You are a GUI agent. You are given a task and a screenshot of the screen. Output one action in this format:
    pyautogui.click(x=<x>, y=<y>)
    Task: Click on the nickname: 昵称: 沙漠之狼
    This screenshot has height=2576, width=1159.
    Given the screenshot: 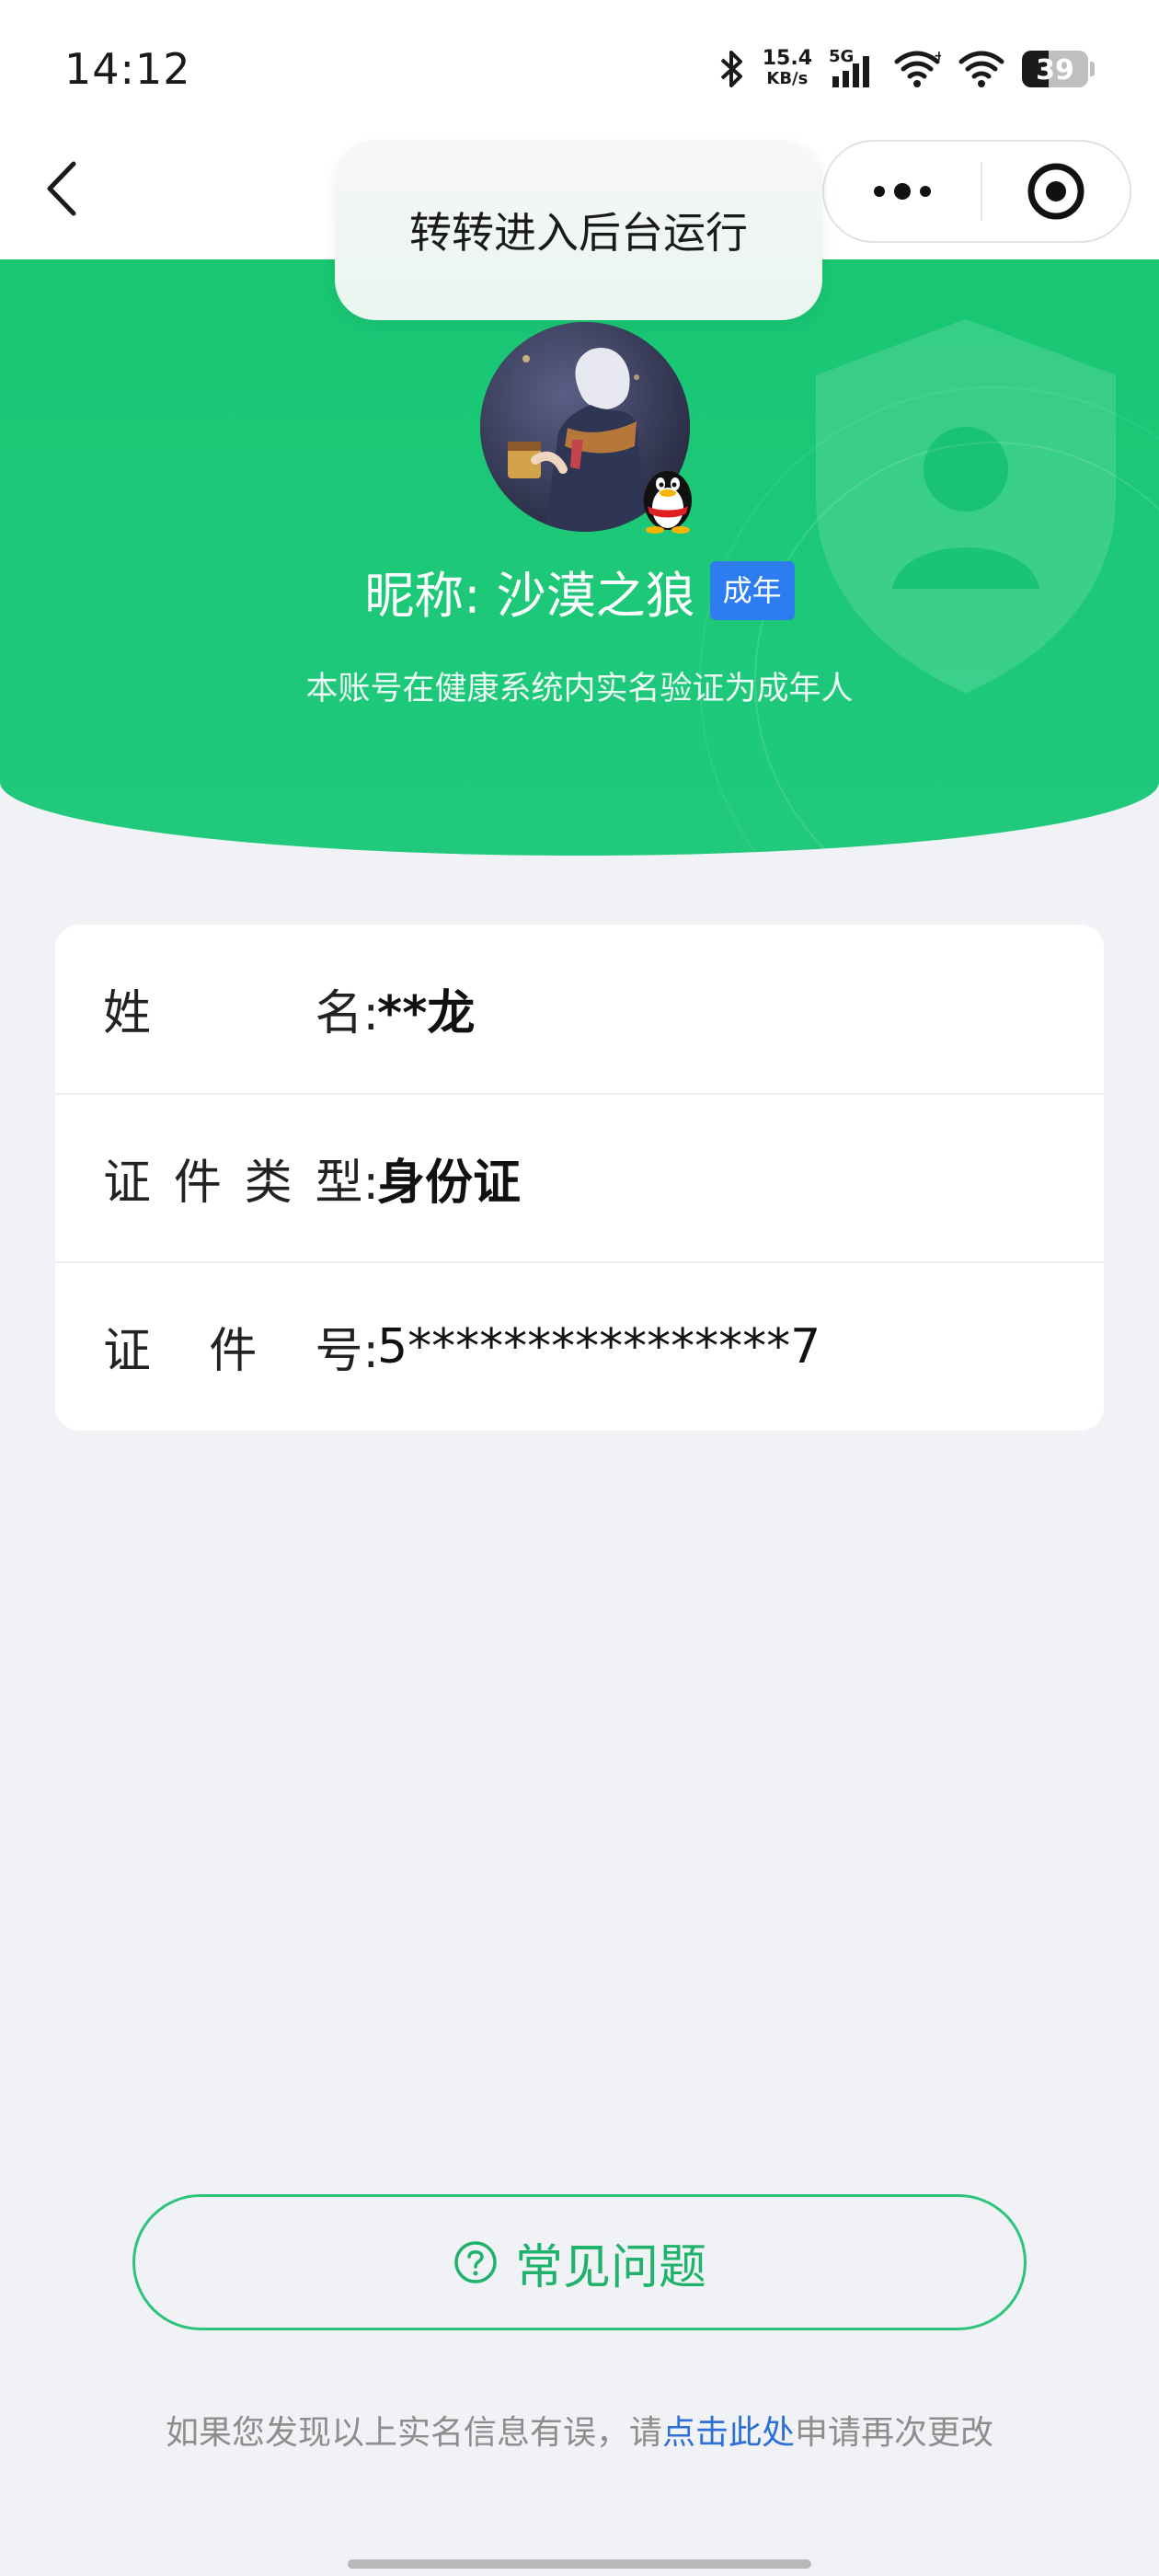 What is the action you would take?
    pyautogui.click(x=529, y=595)
    